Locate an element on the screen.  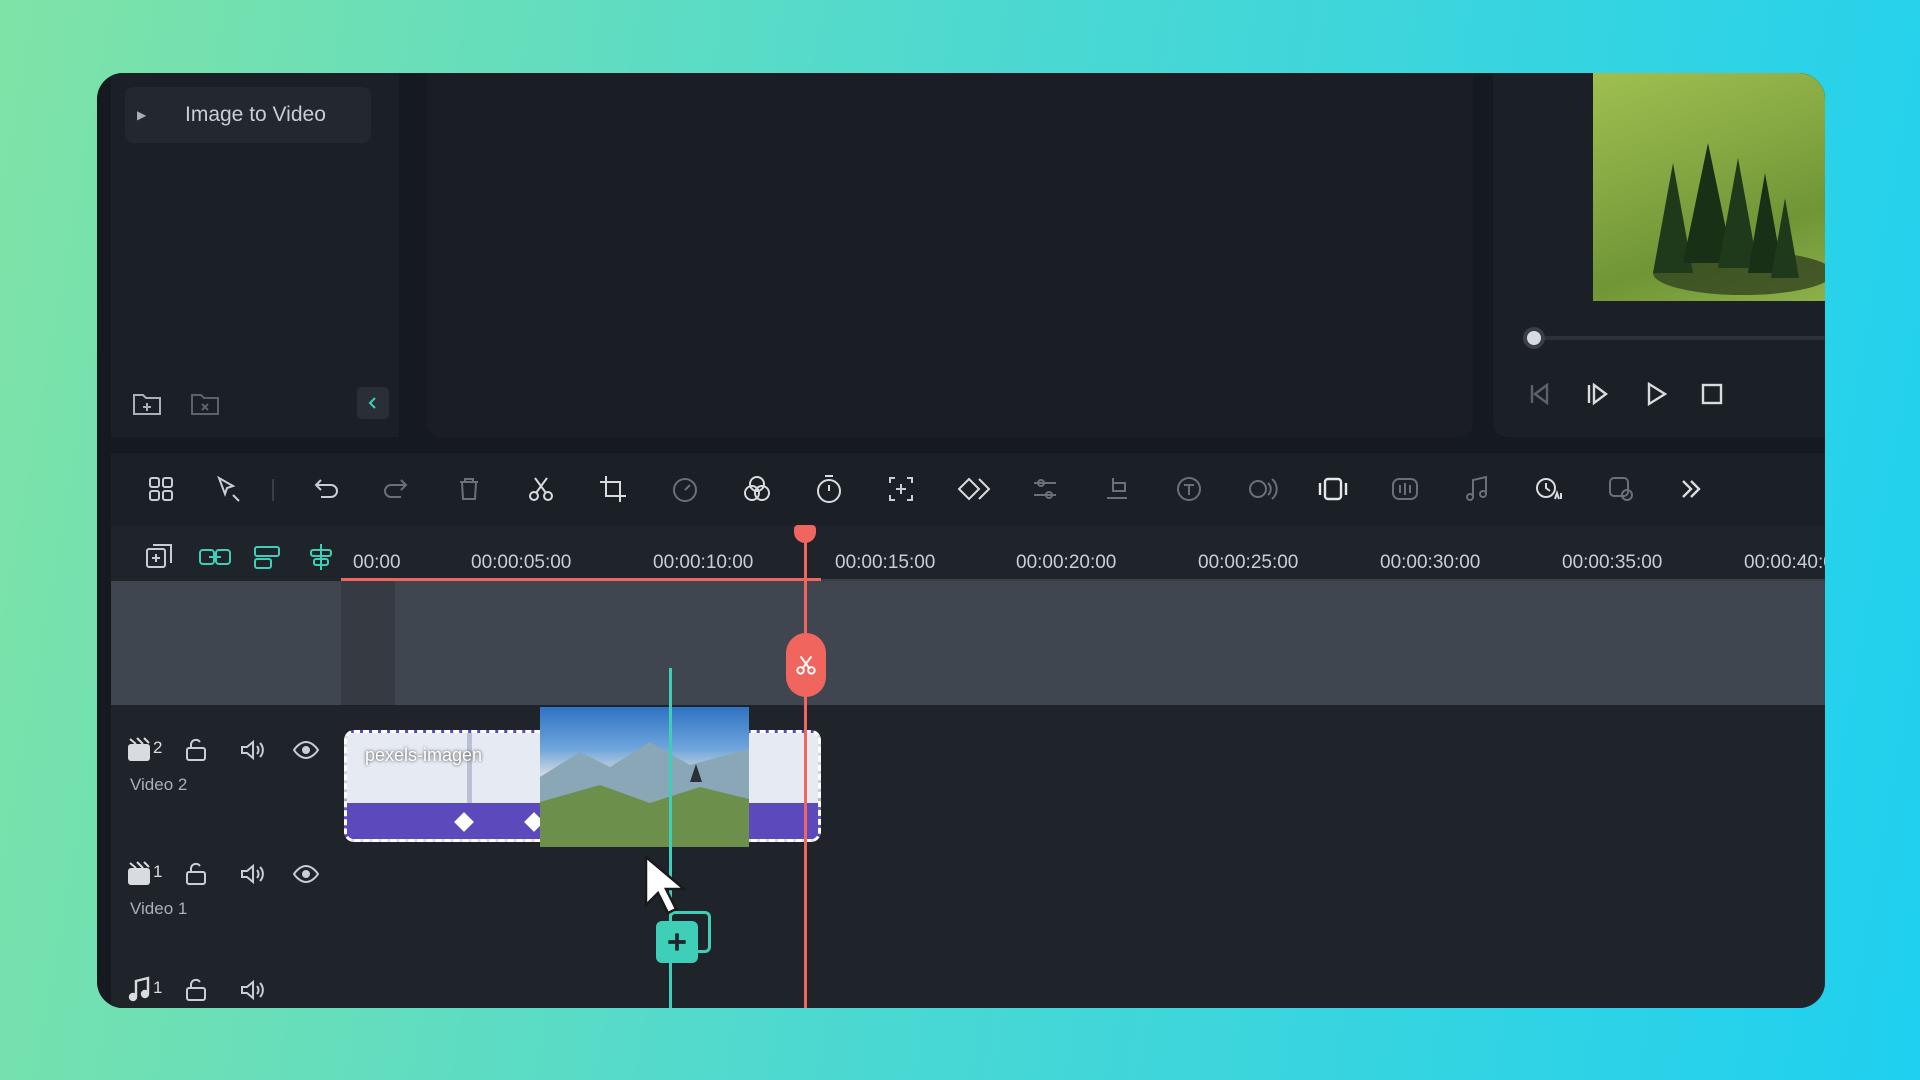
playback-scrubber-track is located at coordinates (1679, 338).